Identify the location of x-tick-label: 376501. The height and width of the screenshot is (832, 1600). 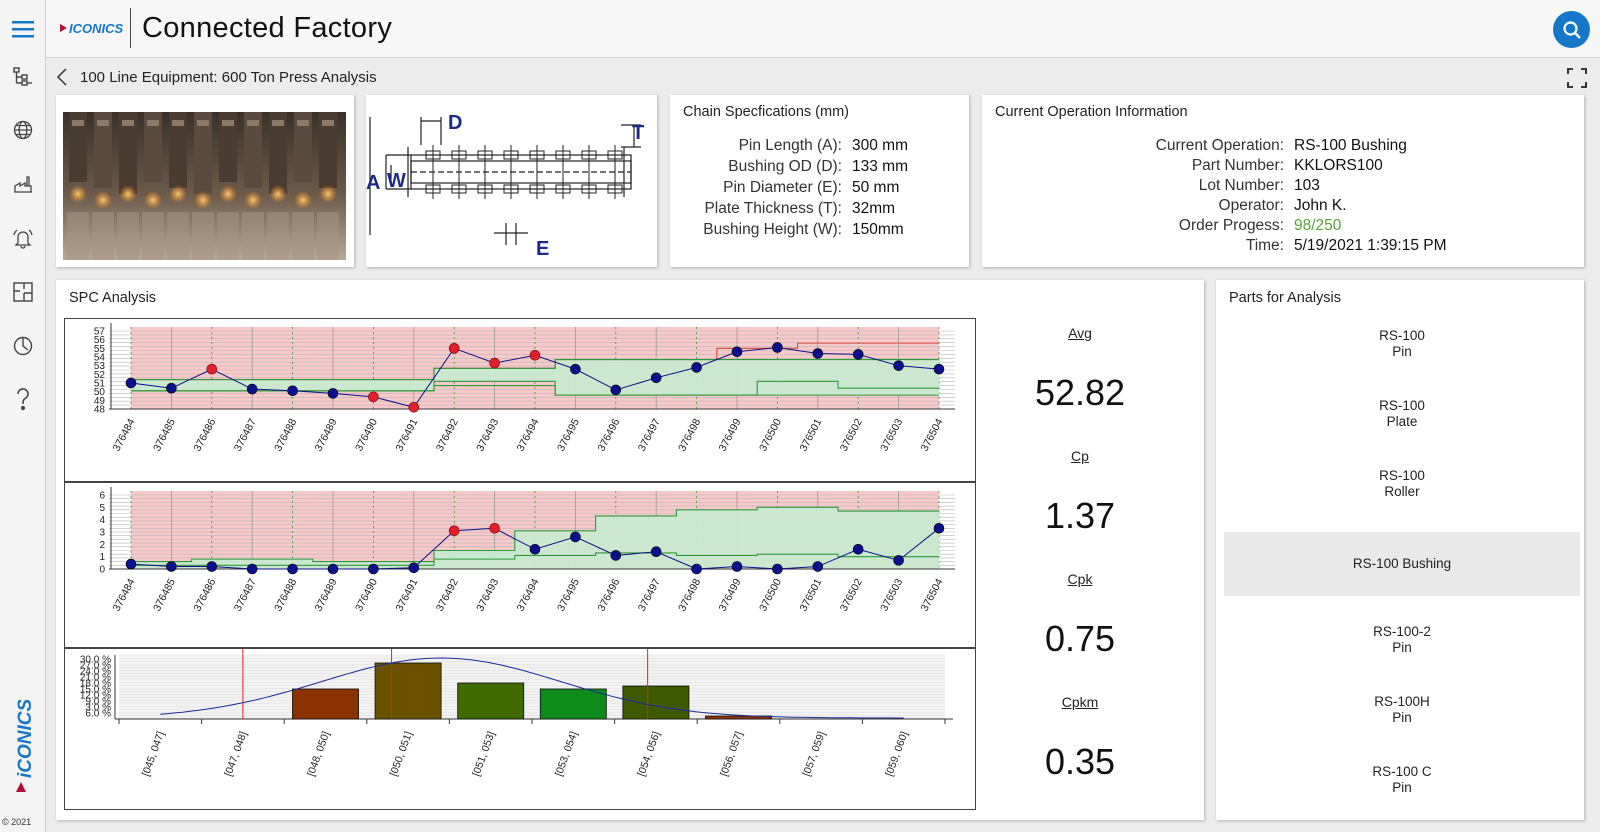
(810, 435).